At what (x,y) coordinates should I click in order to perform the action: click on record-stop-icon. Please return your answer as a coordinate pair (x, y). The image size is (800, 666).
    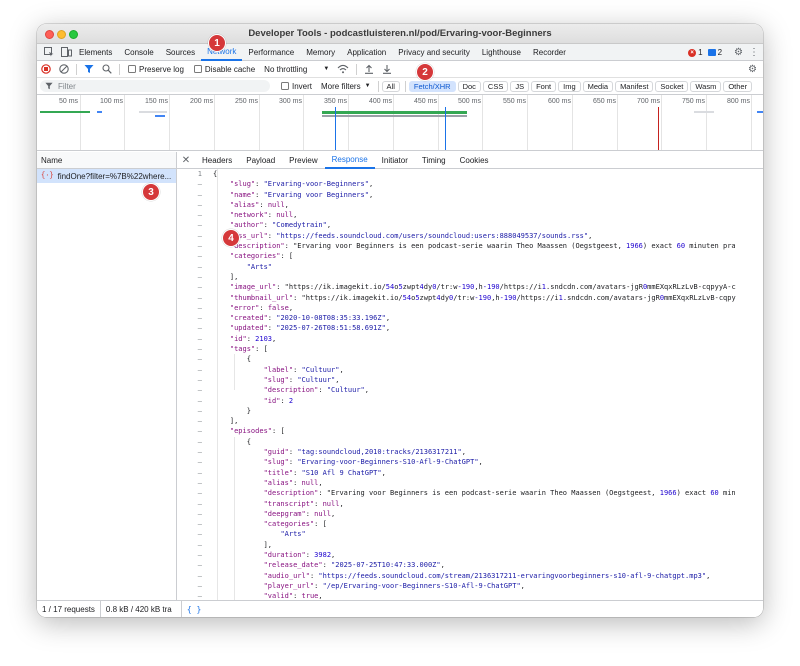
    Looking at the image, I should click on (46, 69).